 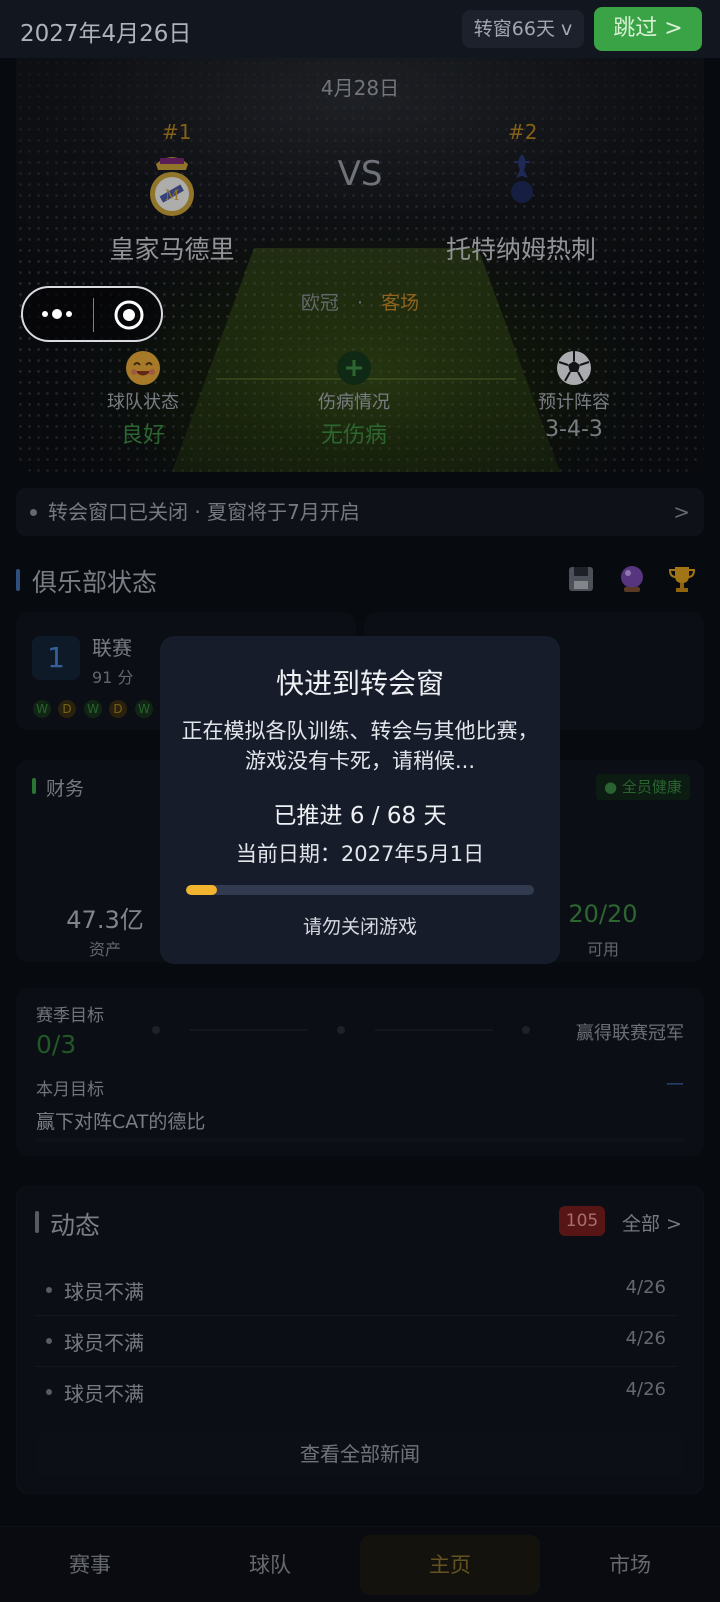 What do you see at coordinates (643, 787) in the screenshot?
I see `health-badge: ● 全员健康` at bounding box center [643, 787].